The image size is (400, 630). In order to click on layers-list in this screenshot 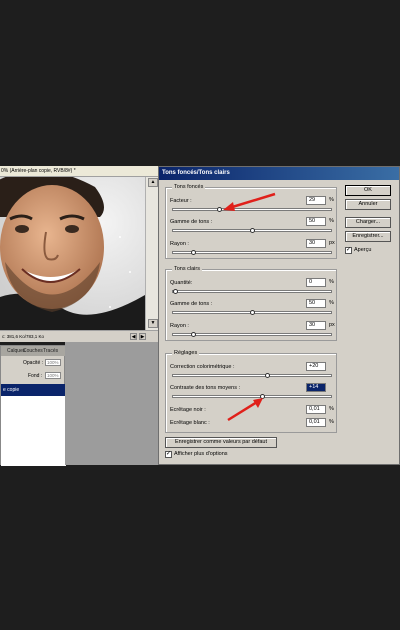, I will do `click(33, 431)`.